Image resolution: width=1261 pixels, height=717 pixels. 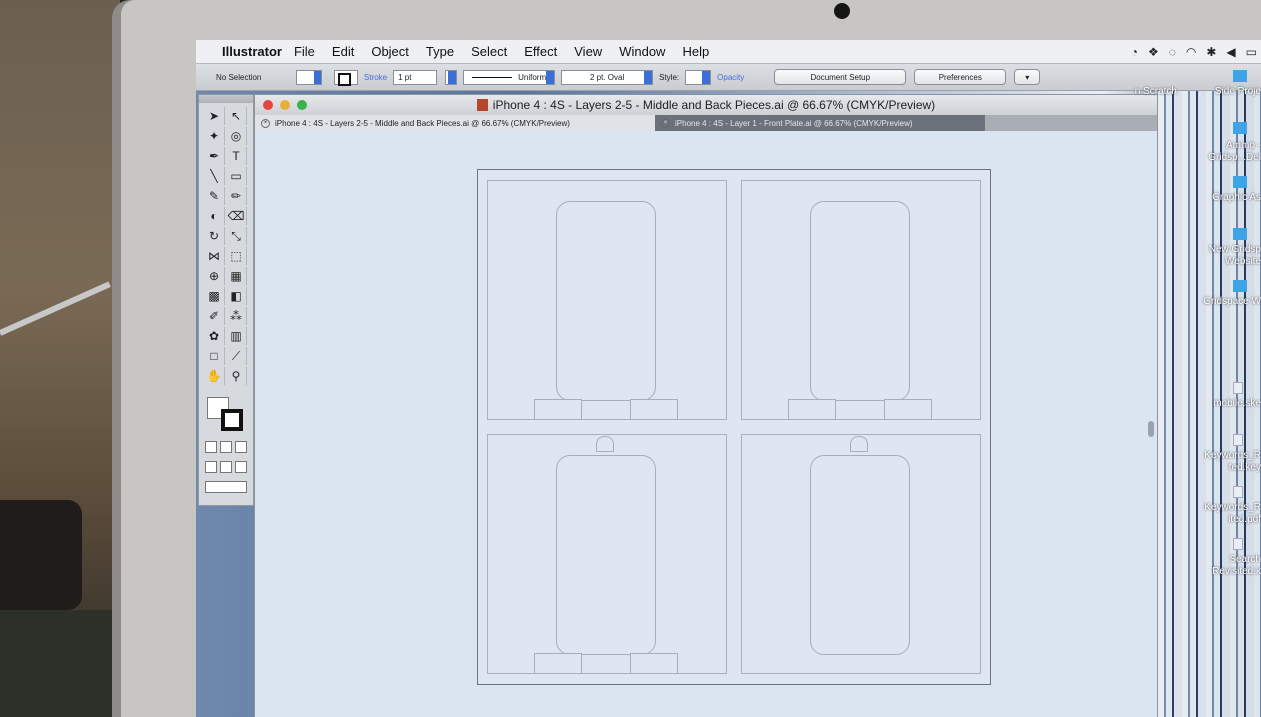 What do you see at coordinates (236, 296) in the screenshot?
I see `gradient-tool-icon: ◧` at bounding box center [236, 296].